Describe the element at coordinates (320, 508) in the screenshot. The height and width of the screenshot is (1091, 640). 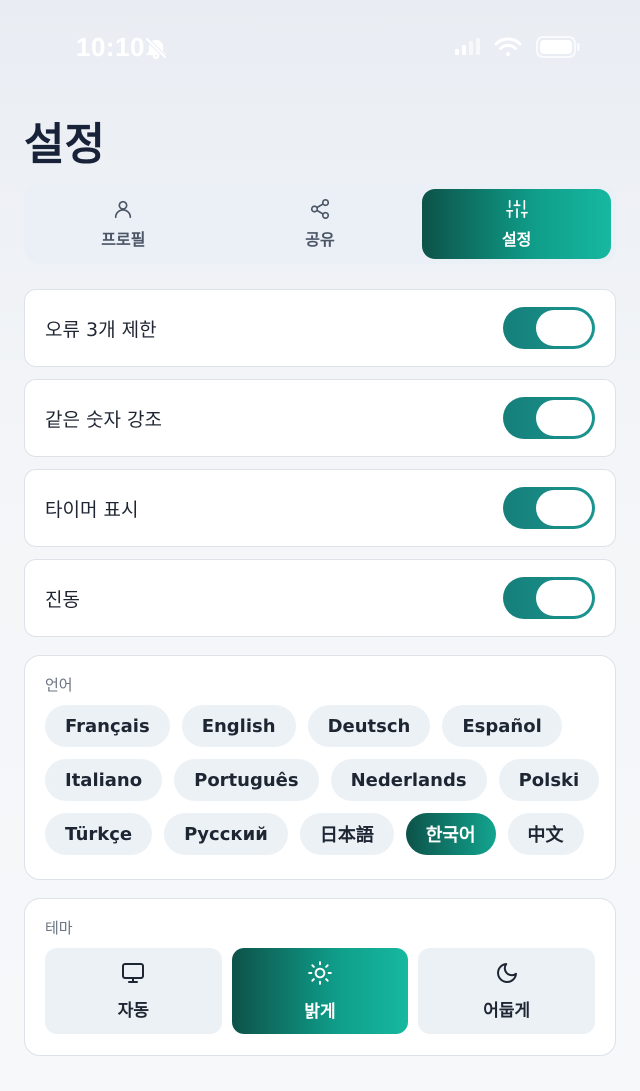
I see `setting-row-show-timer: 타이머 표시` at that location.